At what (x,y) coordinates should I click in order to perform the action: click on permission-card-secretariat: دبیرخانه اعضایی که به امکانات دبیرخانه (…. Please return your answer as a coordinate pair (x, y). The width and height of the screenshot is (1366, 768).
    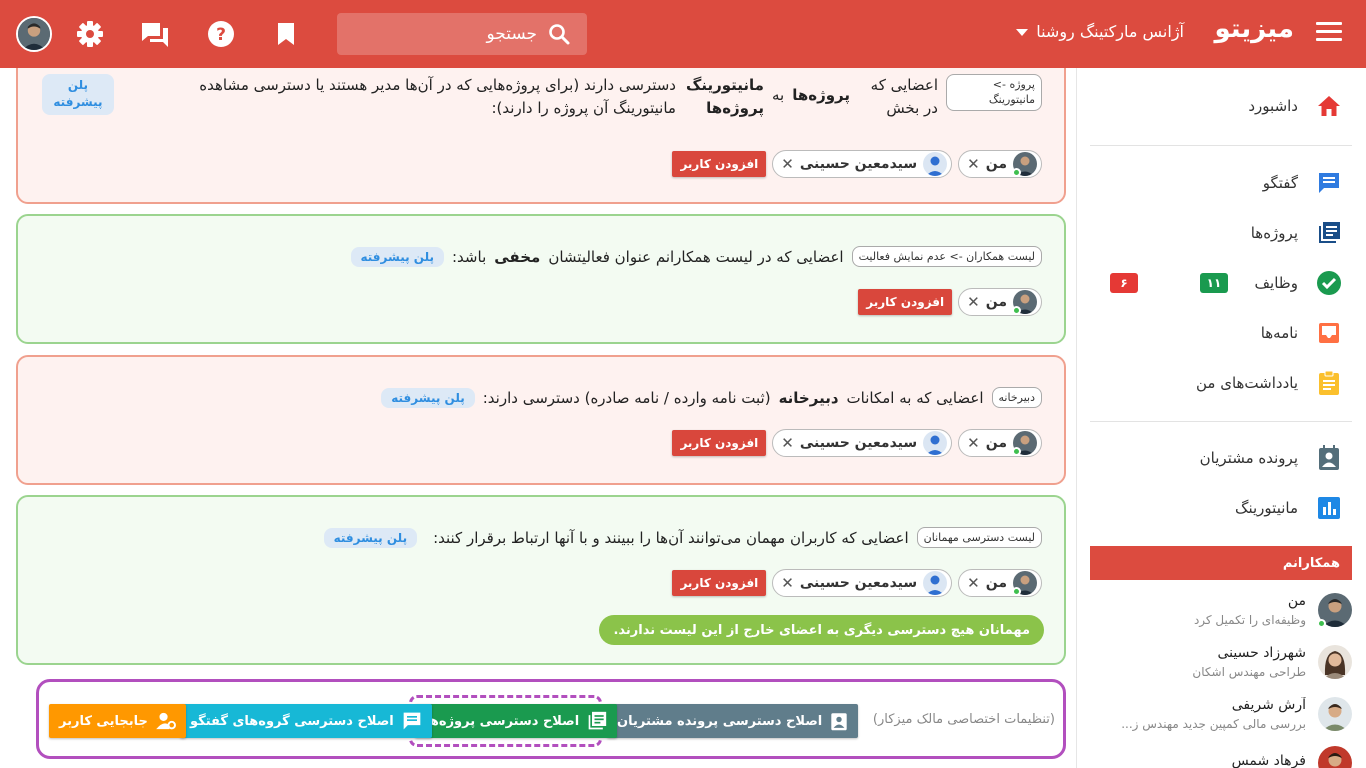
    Looking at the image, I should click on (541, 420).